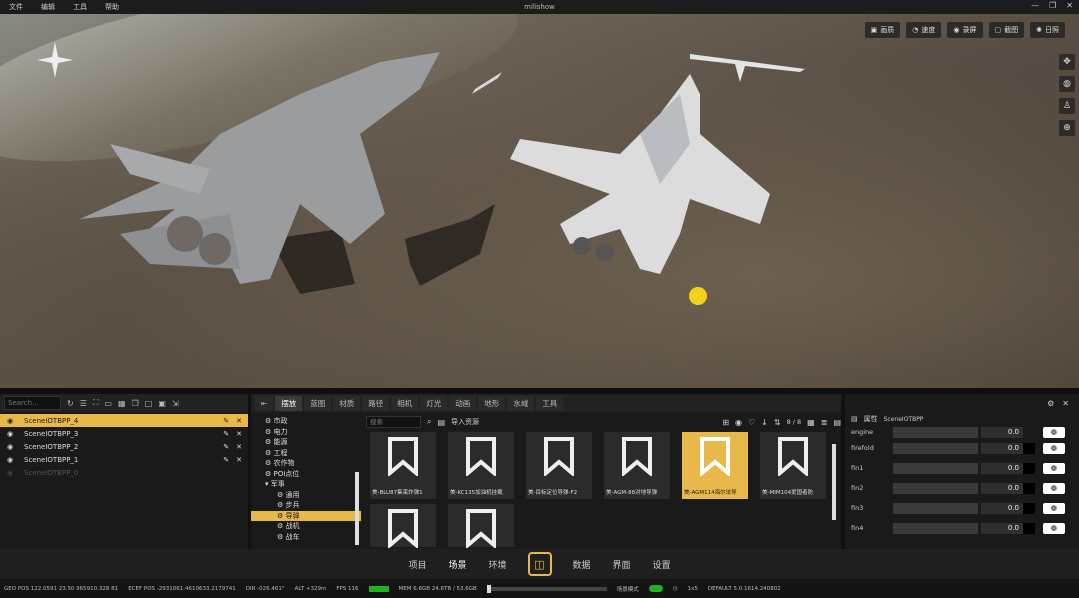 The width and height of the screenshot is (1079, 598). What do you see at coordinates (80, 7) in the screenshot?
I see `menu-tools: 工具` at bounding box center [80, 7].